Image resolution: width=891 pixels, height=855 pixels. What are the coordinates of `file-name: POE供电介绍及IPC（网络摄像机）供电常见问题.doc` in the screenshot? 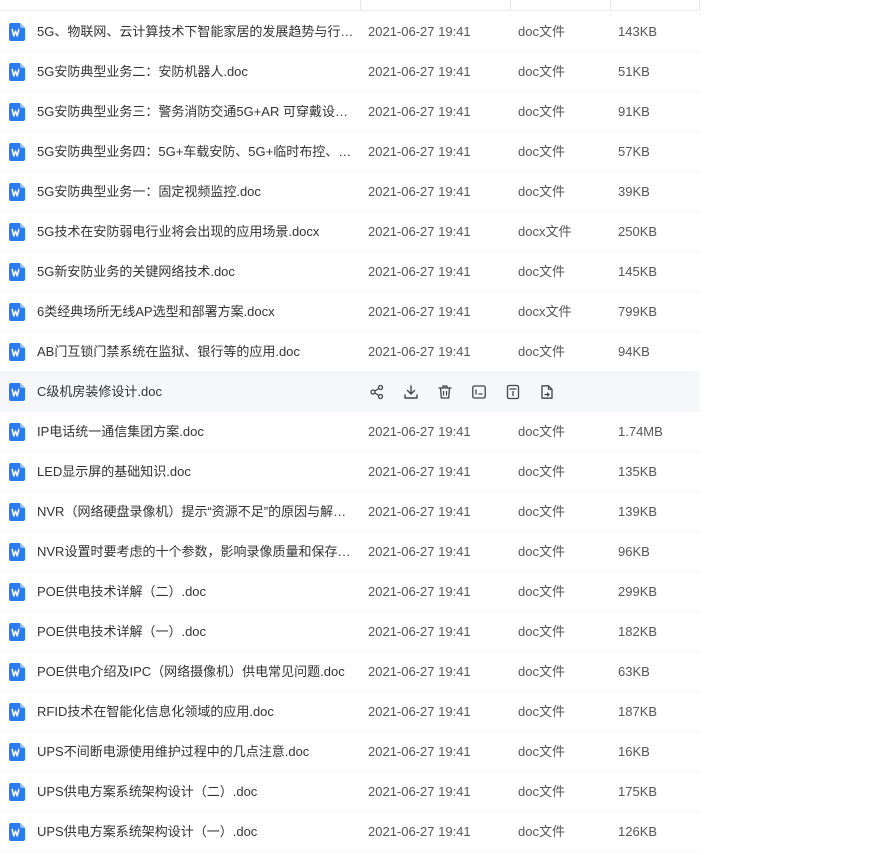 It's located at (196, 672).